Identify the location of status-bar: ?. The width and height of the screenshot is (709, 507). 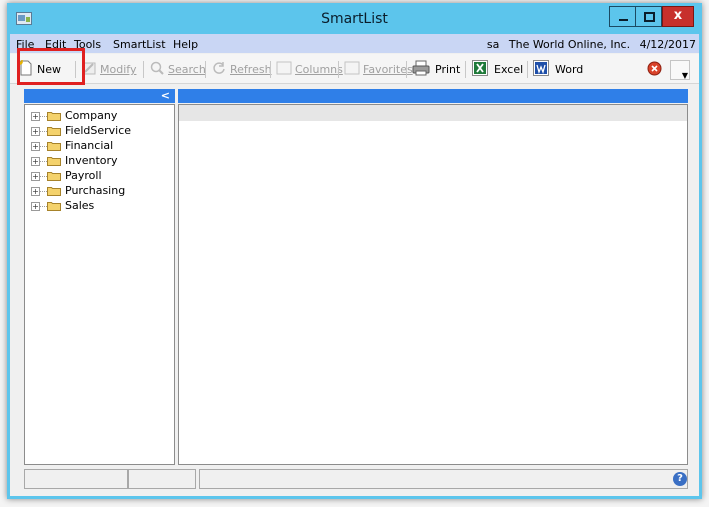
(356, 479).